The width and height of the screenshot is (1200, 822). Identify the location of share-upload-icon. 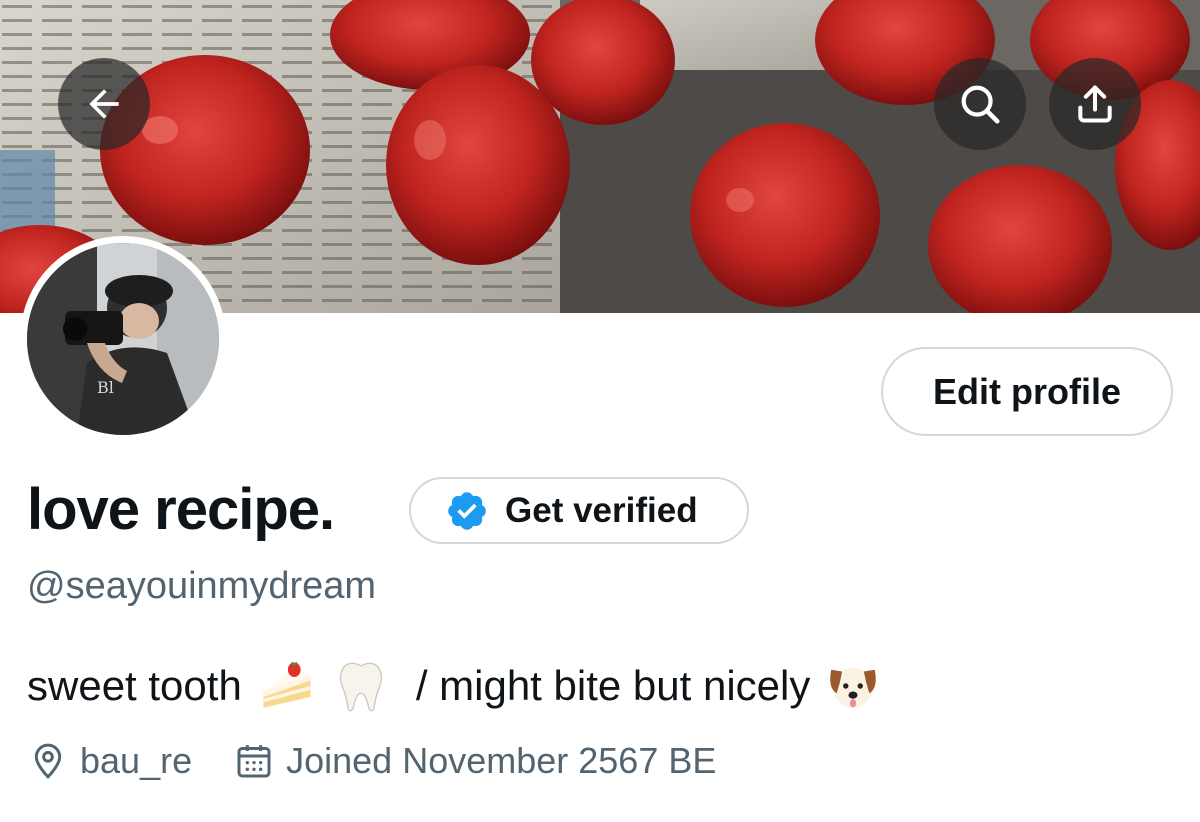
(1095, 104).